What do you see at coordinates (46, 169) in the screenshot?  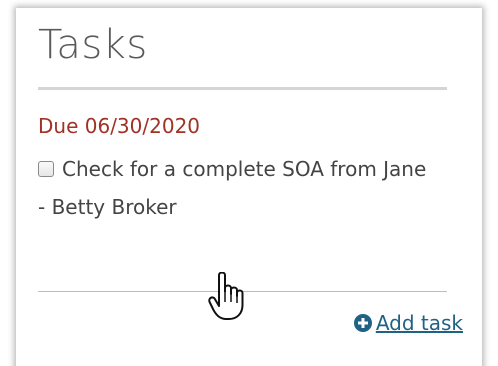 I see `task-checkbox` at bounding box center [46, 169].